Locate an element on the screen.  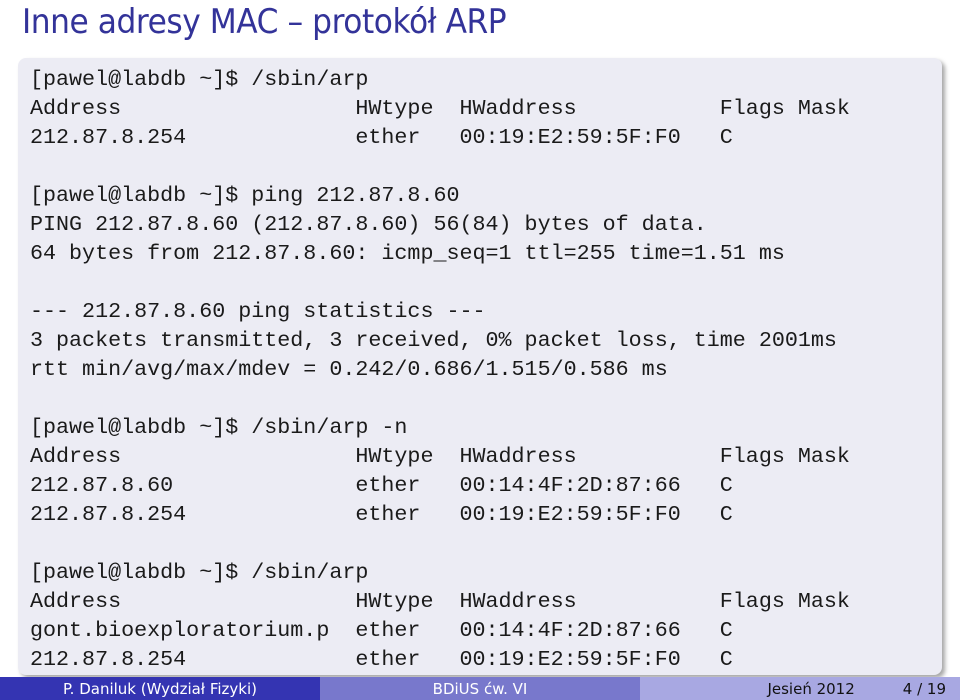
footer-date-page: Jesień 2012 4 / 19 is located at coordinates (800, 688).